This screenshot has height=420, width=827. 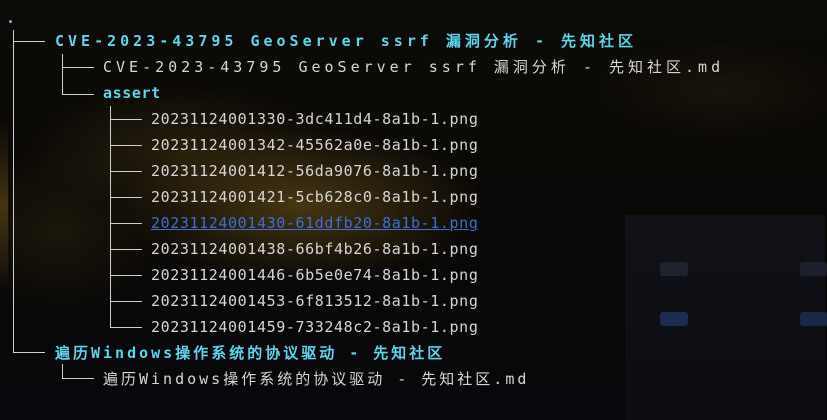 What do you see at coordinates (132, 93) in the screenshot?
I see `directory-entry: assert` at bounding box center [132, 93].